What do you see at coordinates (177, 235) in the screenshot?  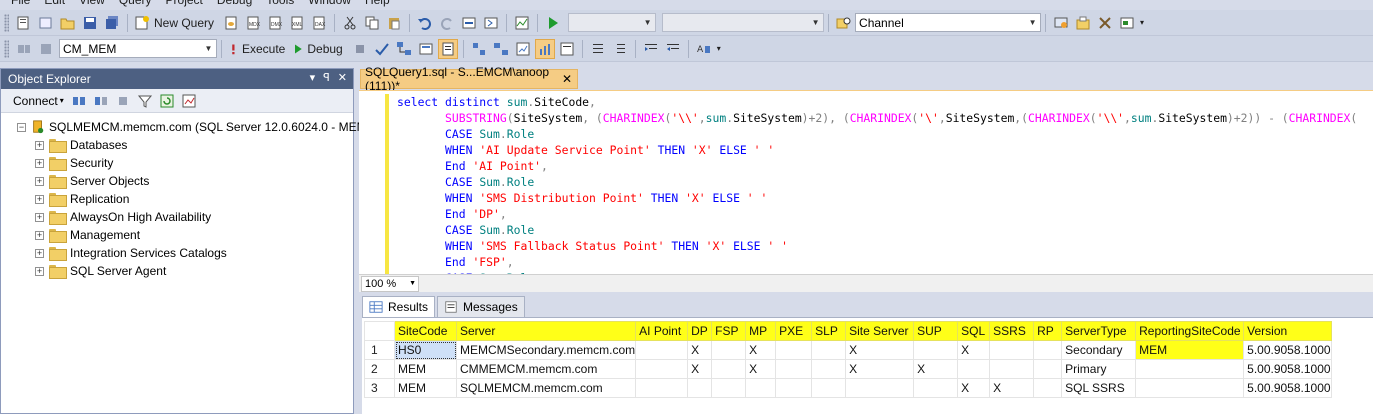 I see `tree-node-management: + Management` at bounding box center [177, 235].